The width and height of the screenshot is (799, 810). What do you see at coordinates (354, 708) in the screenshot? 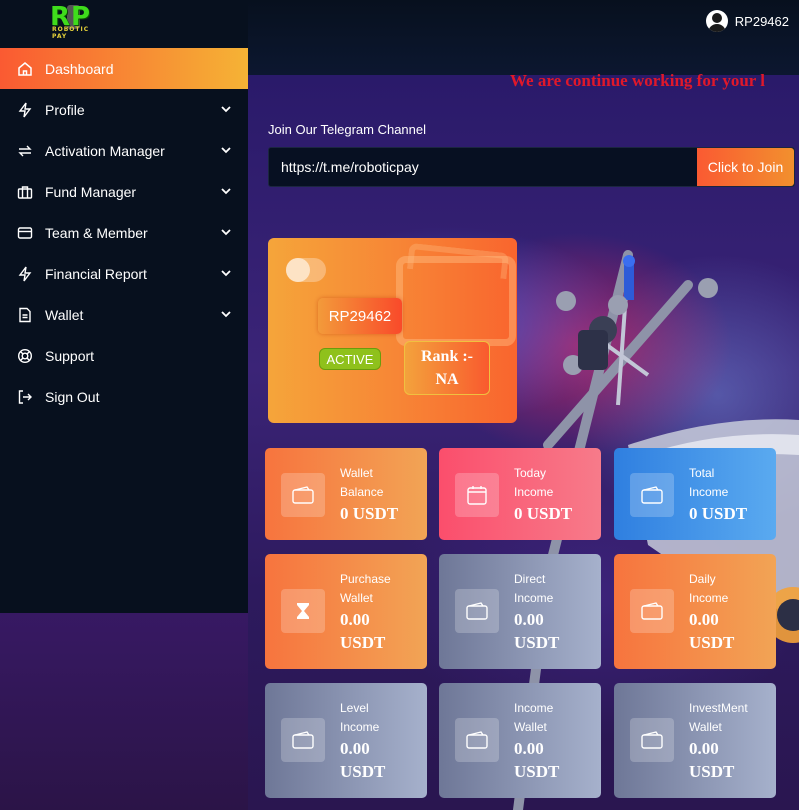
I see `card-label: Level` at bounding box center [354, 708].